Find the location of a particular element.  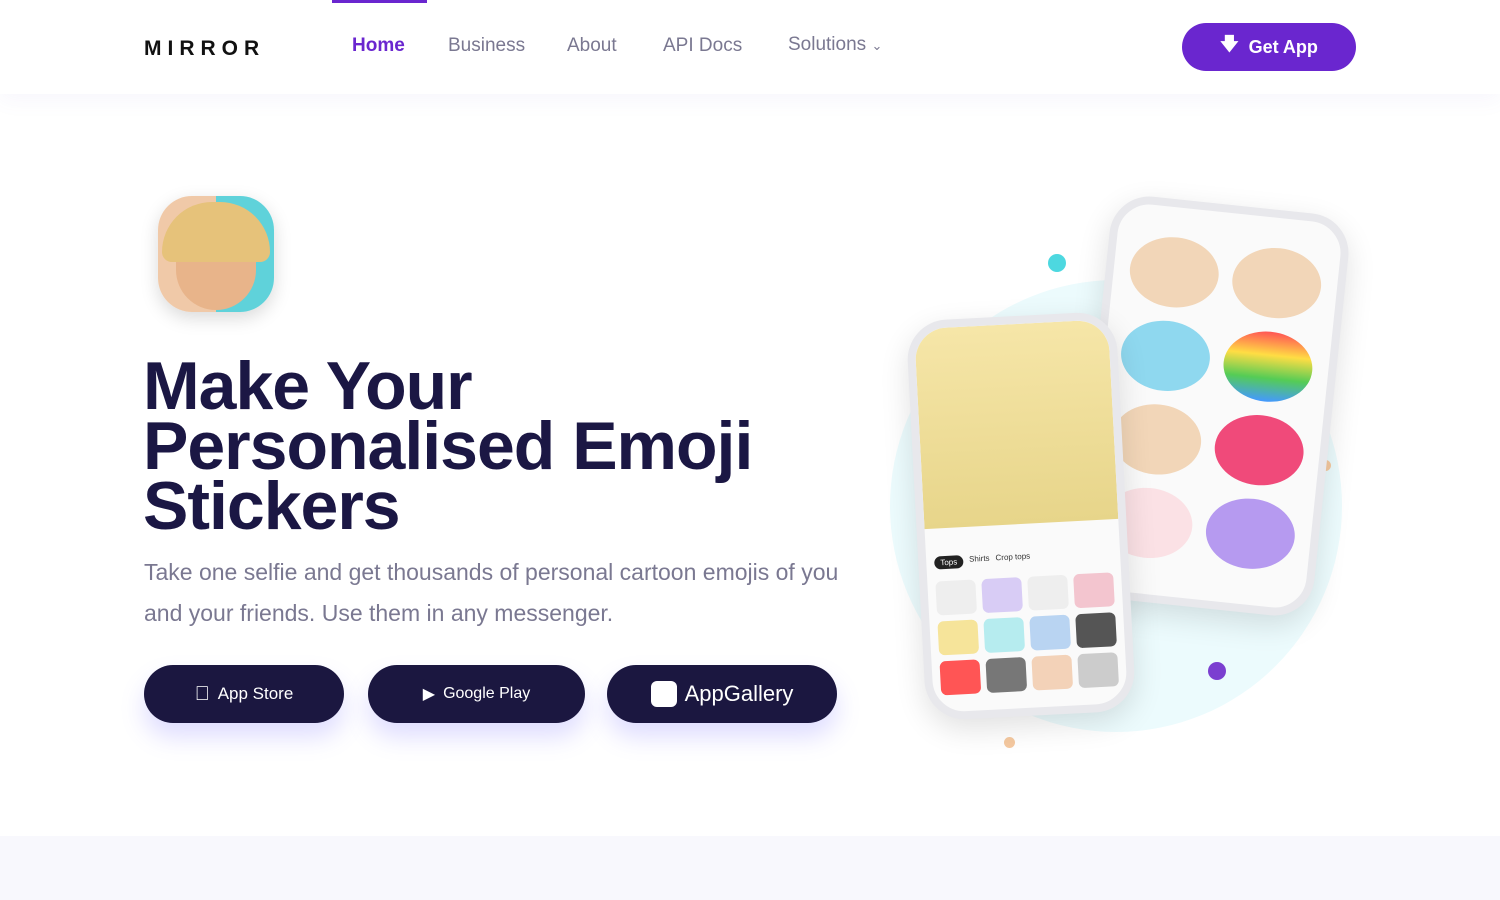

nav-api-docs: API Docs is located at coordinates (702, 46).